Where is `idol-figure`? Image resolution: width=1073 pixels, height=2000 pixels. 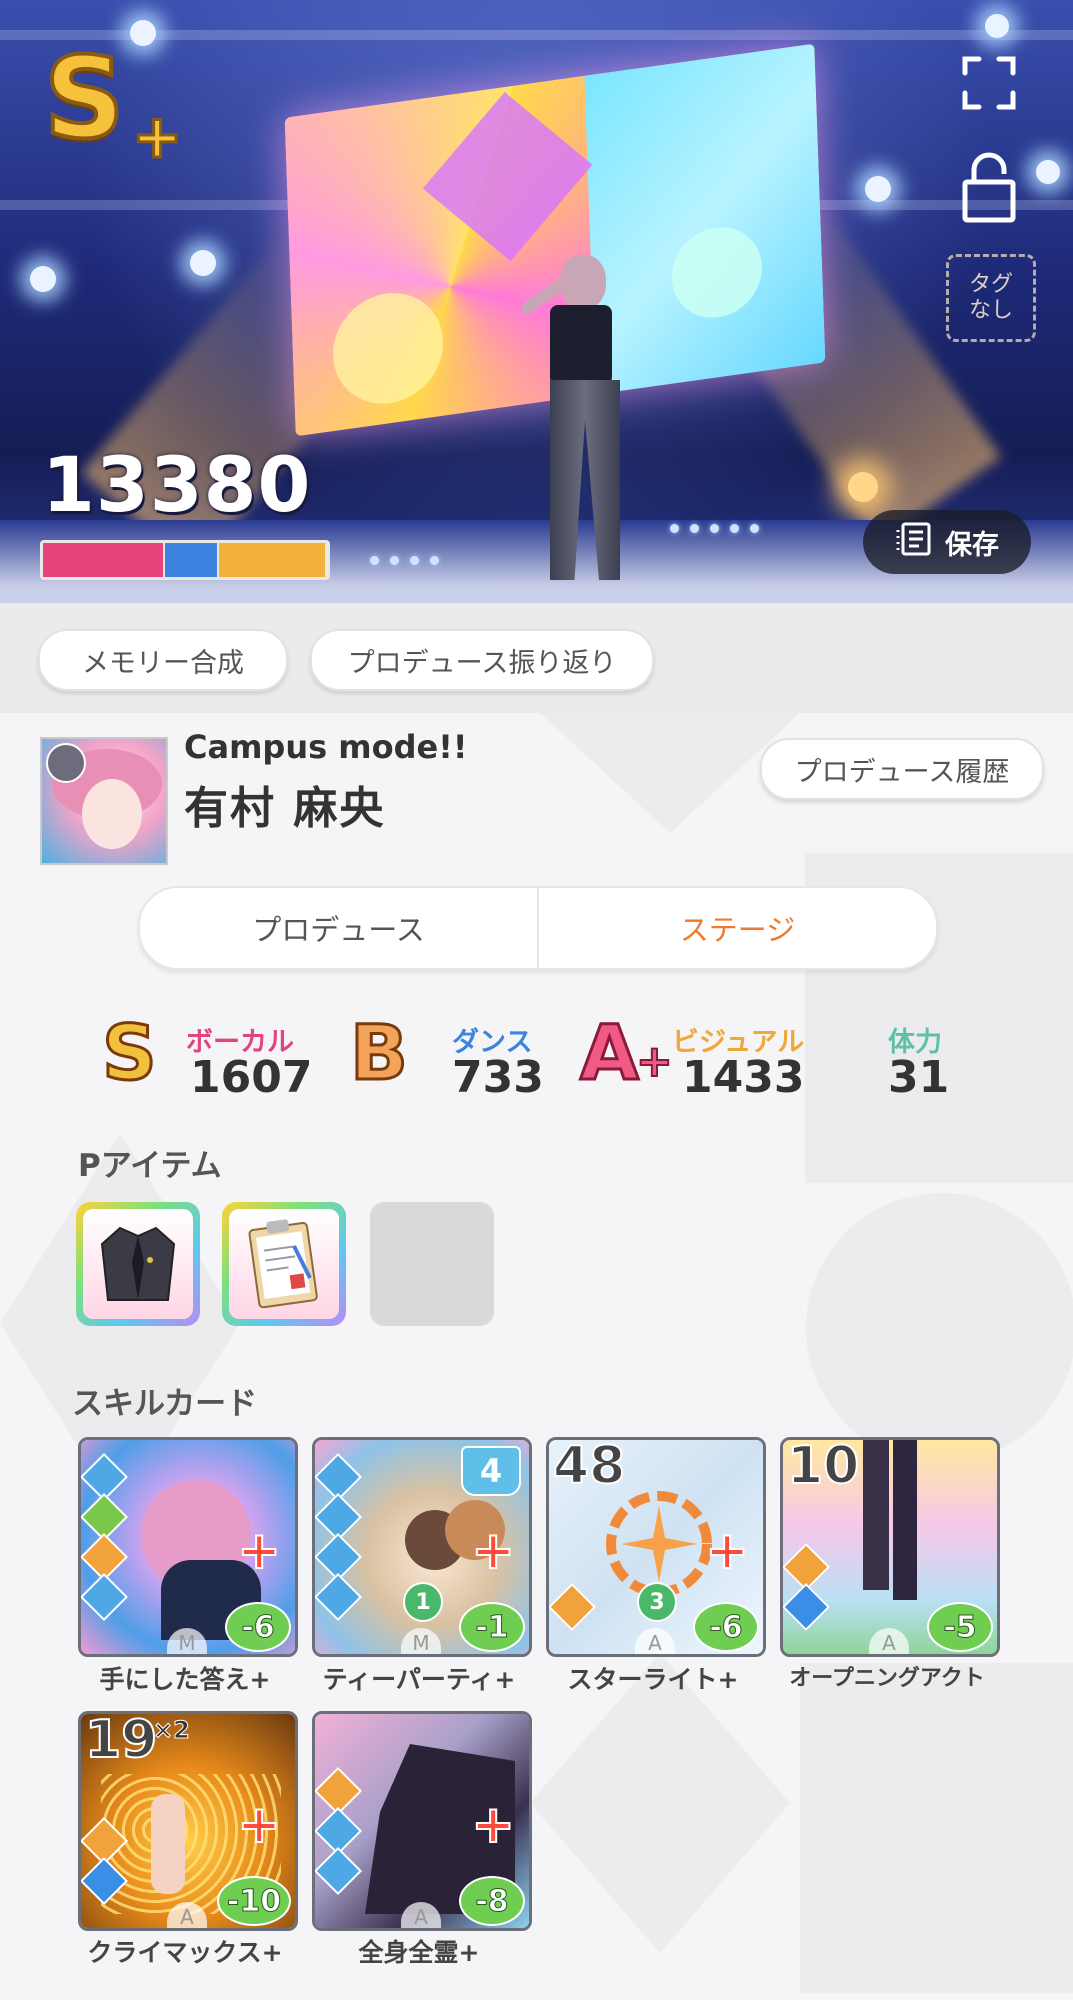 idol-figure is located at coordinates (579, 420).